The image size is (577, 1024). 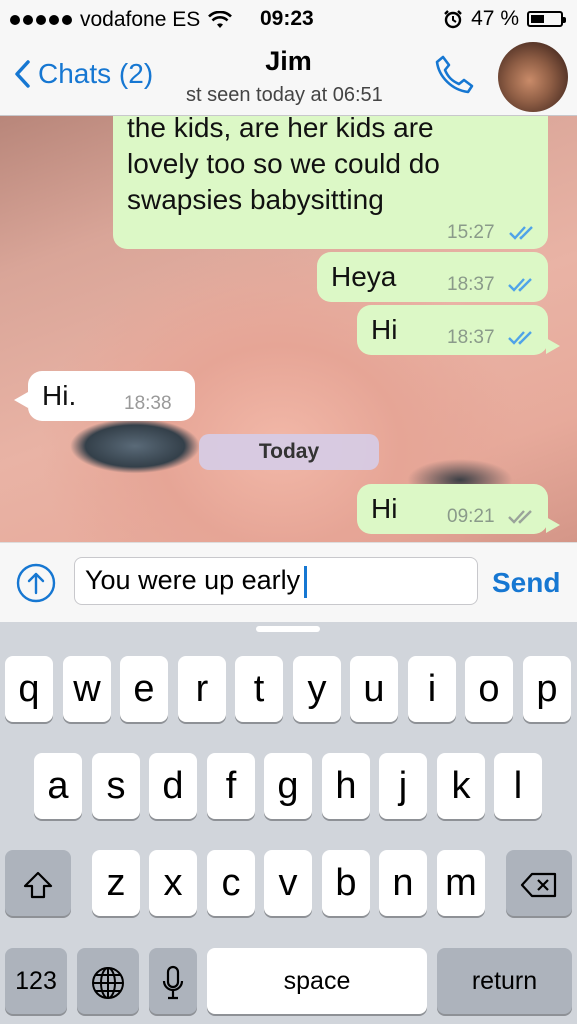 What do you see at coordinates (288, 786) in the screenshot?
I see `key-g: g` at bounding box center [288, 786].